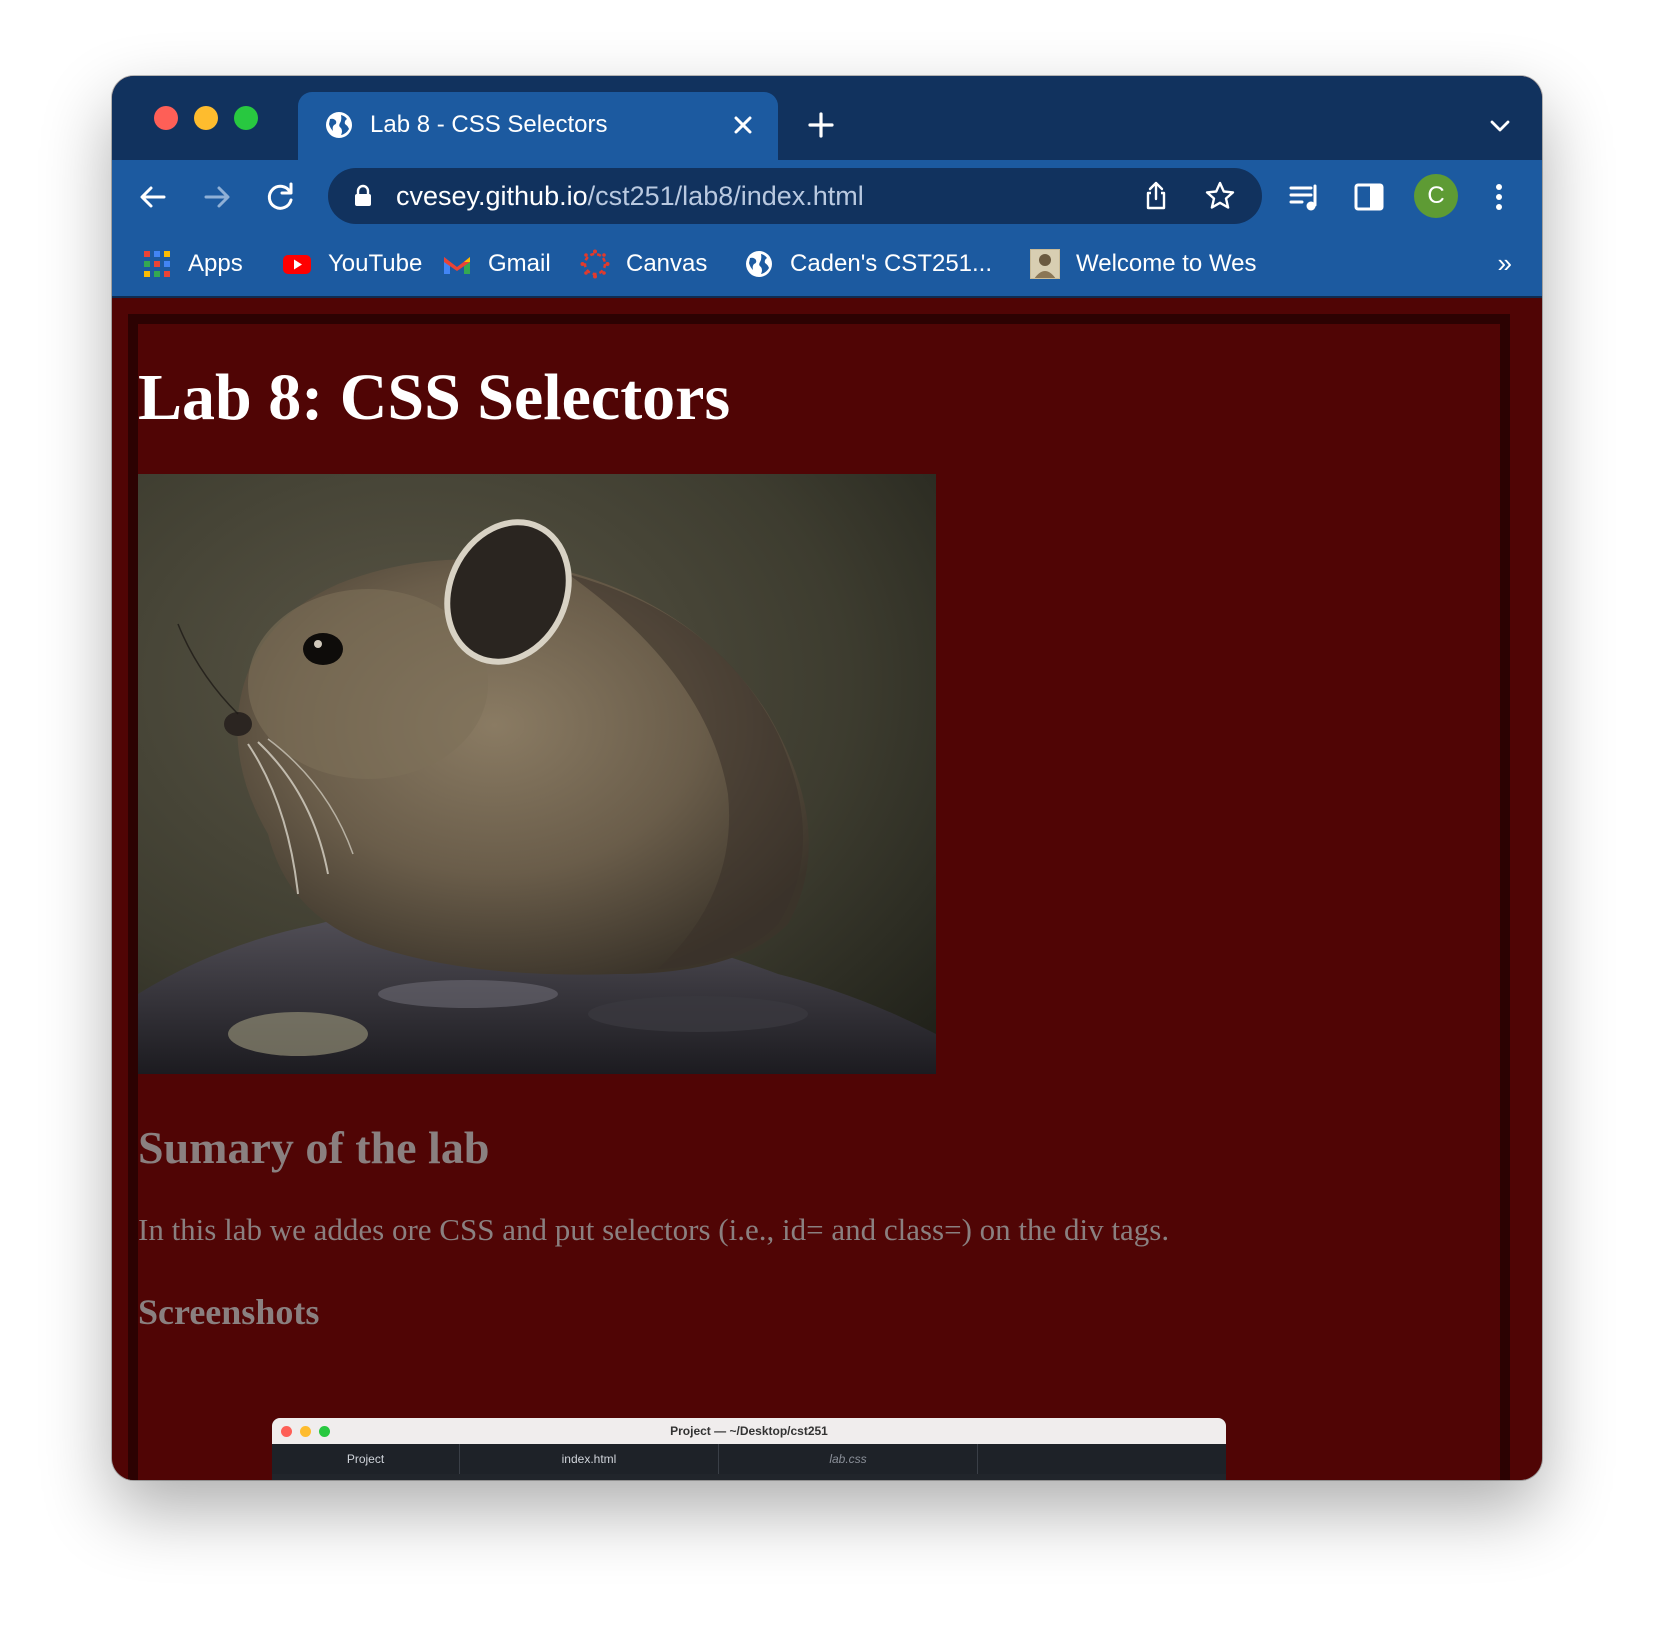  I want to click on screenshots-heading: Screenshots, so click(229, 1312).